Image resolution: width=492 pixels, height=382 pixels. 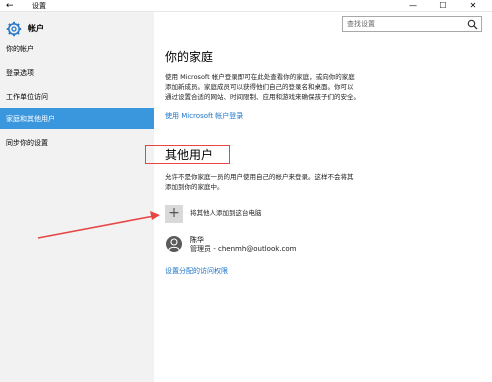 I want to click on other-users-heading: 其他用户, so click(x=189, y=155).